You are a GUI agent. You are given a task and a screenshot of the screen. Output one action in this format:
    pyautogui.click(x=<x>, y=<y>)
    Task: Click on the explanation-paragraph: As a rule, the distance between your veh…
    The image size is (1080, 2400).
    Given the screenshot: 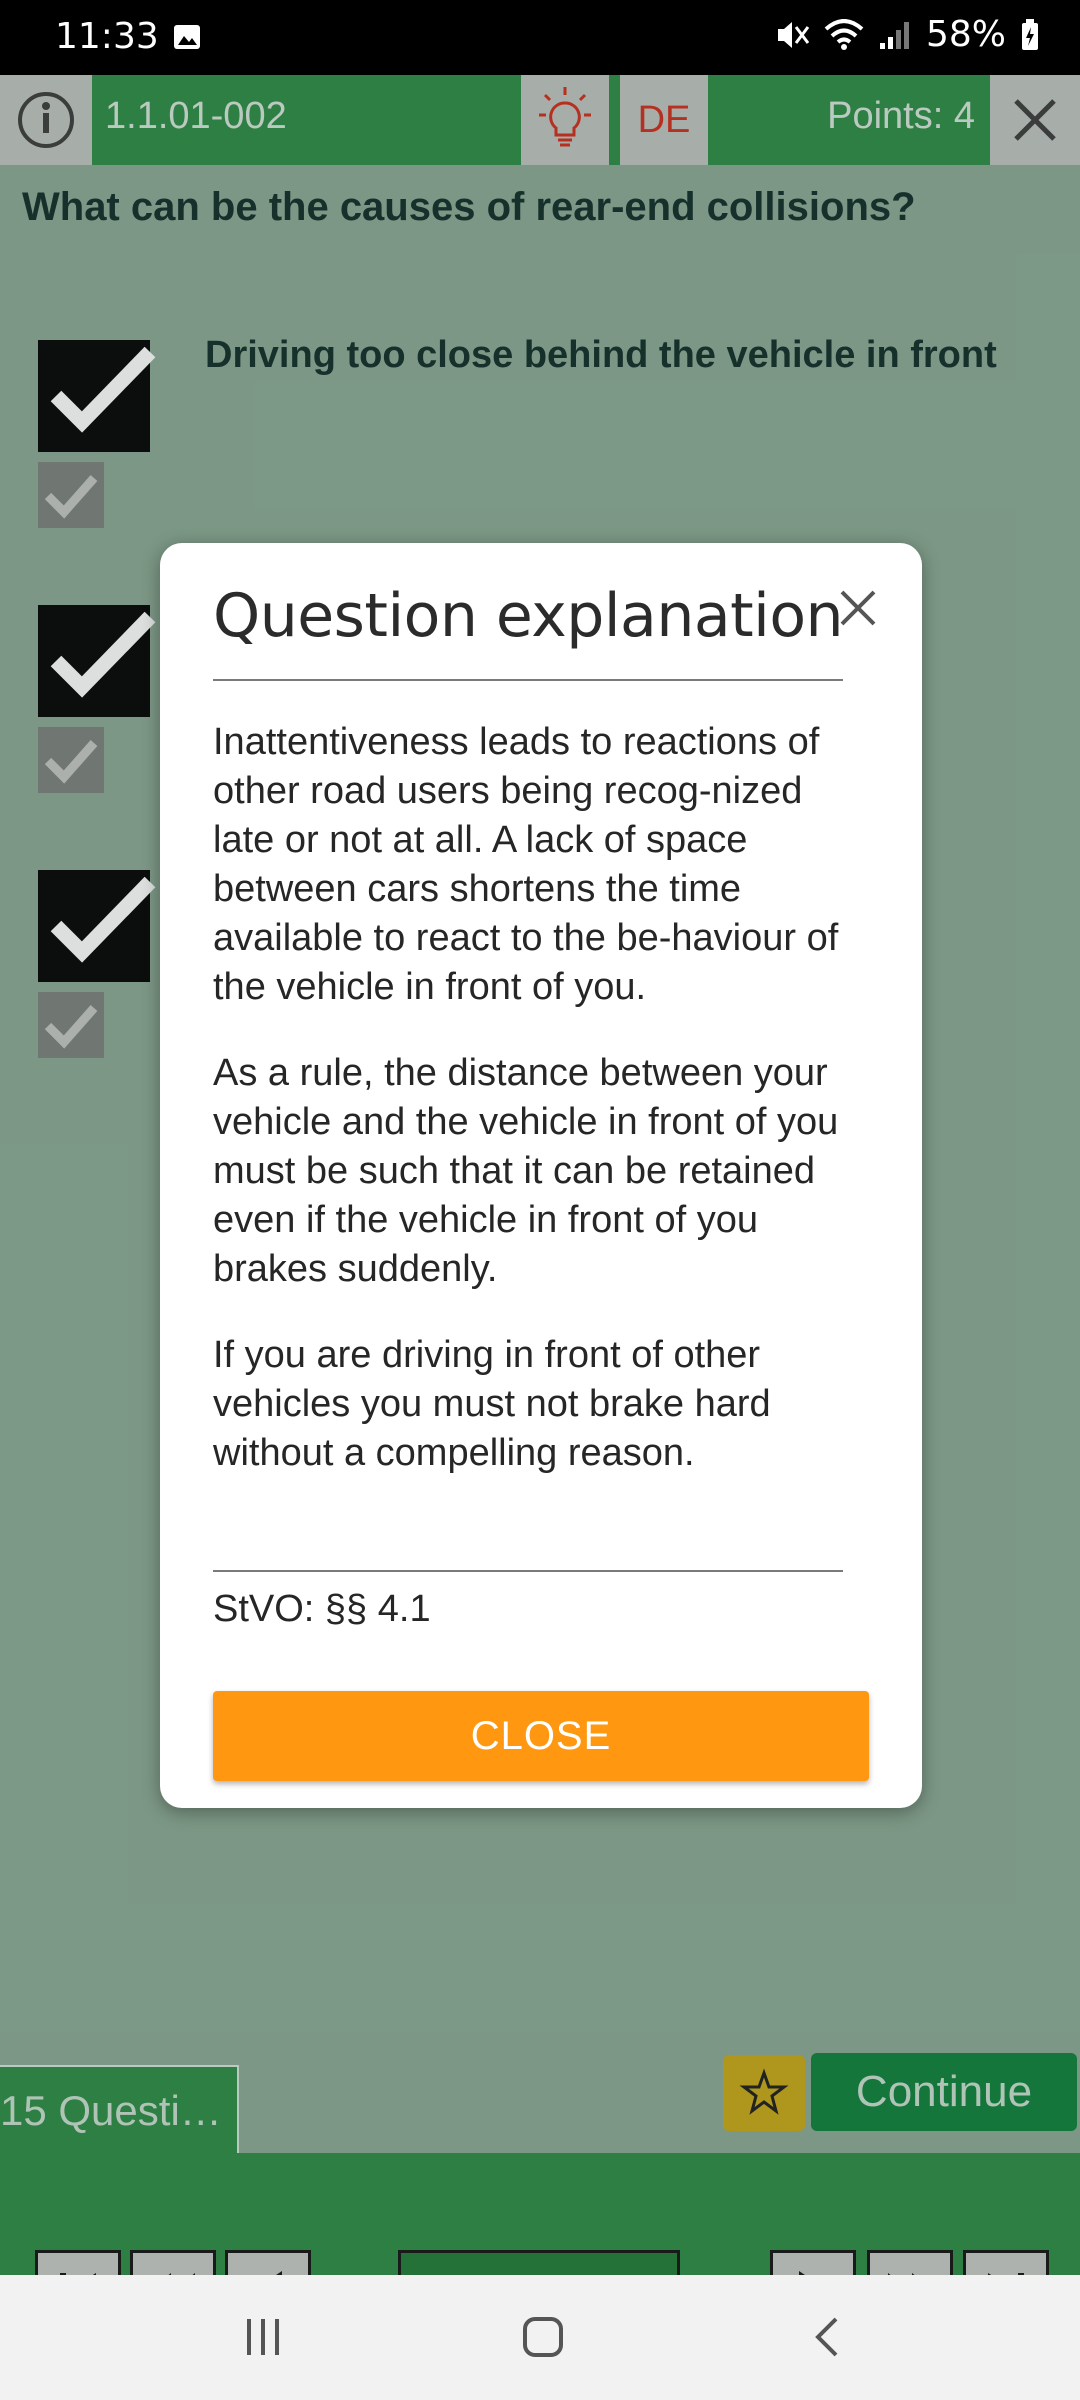 What is the action you would take?
    pyautogui.click(x=526, y=1171)
    